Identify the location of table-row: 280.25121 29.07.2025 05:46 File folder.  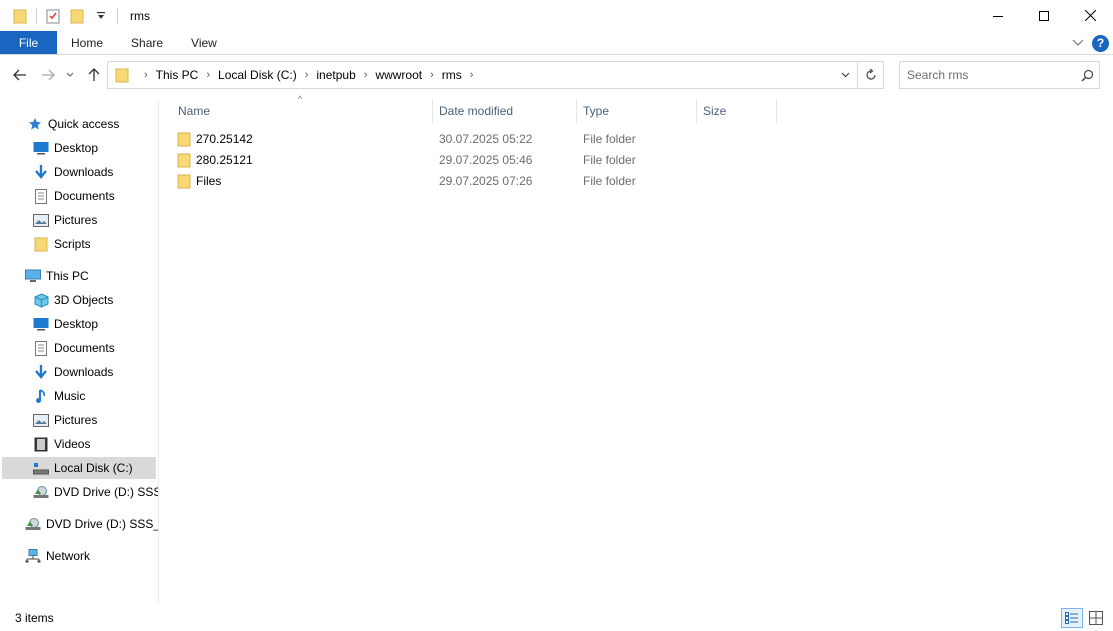
(477, 159).